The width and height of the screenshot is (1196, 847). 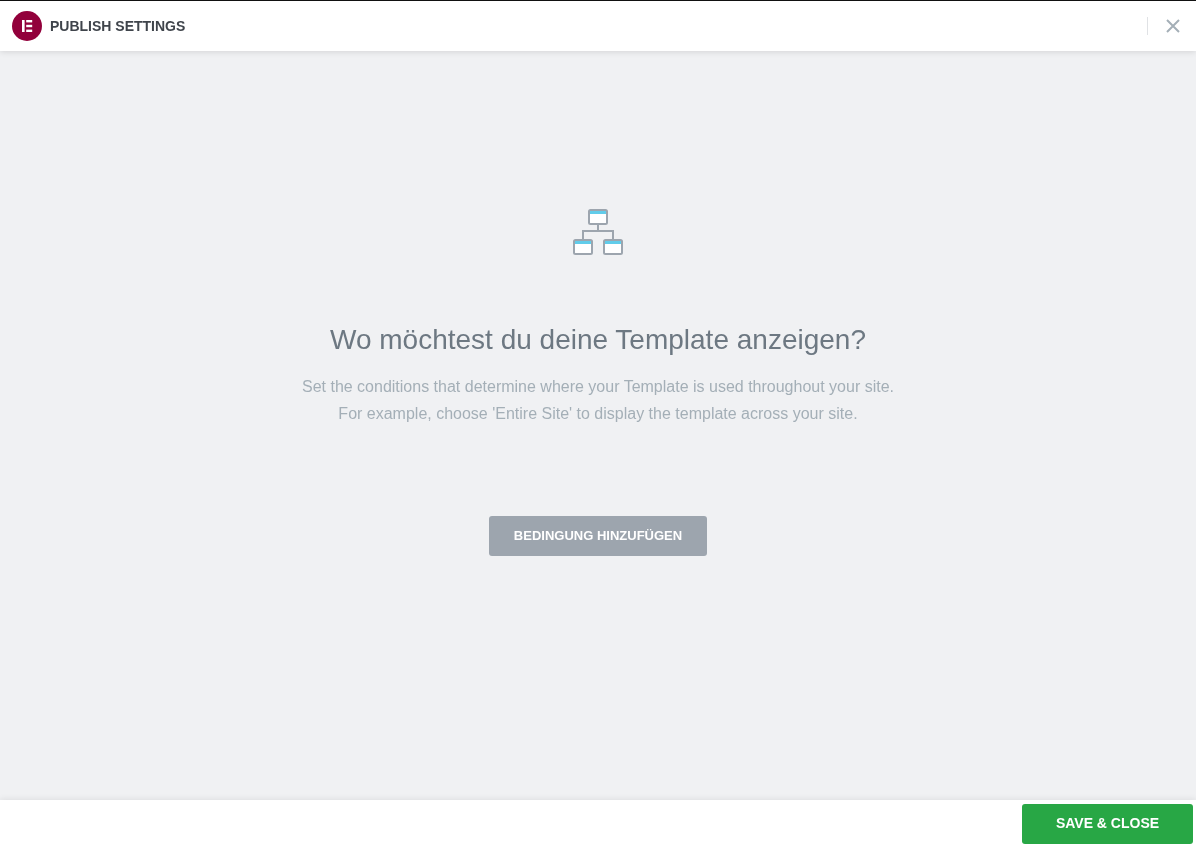 I want to click on save-and-close-button: SAVE & CLOSE, so click(x=1107, y=823).